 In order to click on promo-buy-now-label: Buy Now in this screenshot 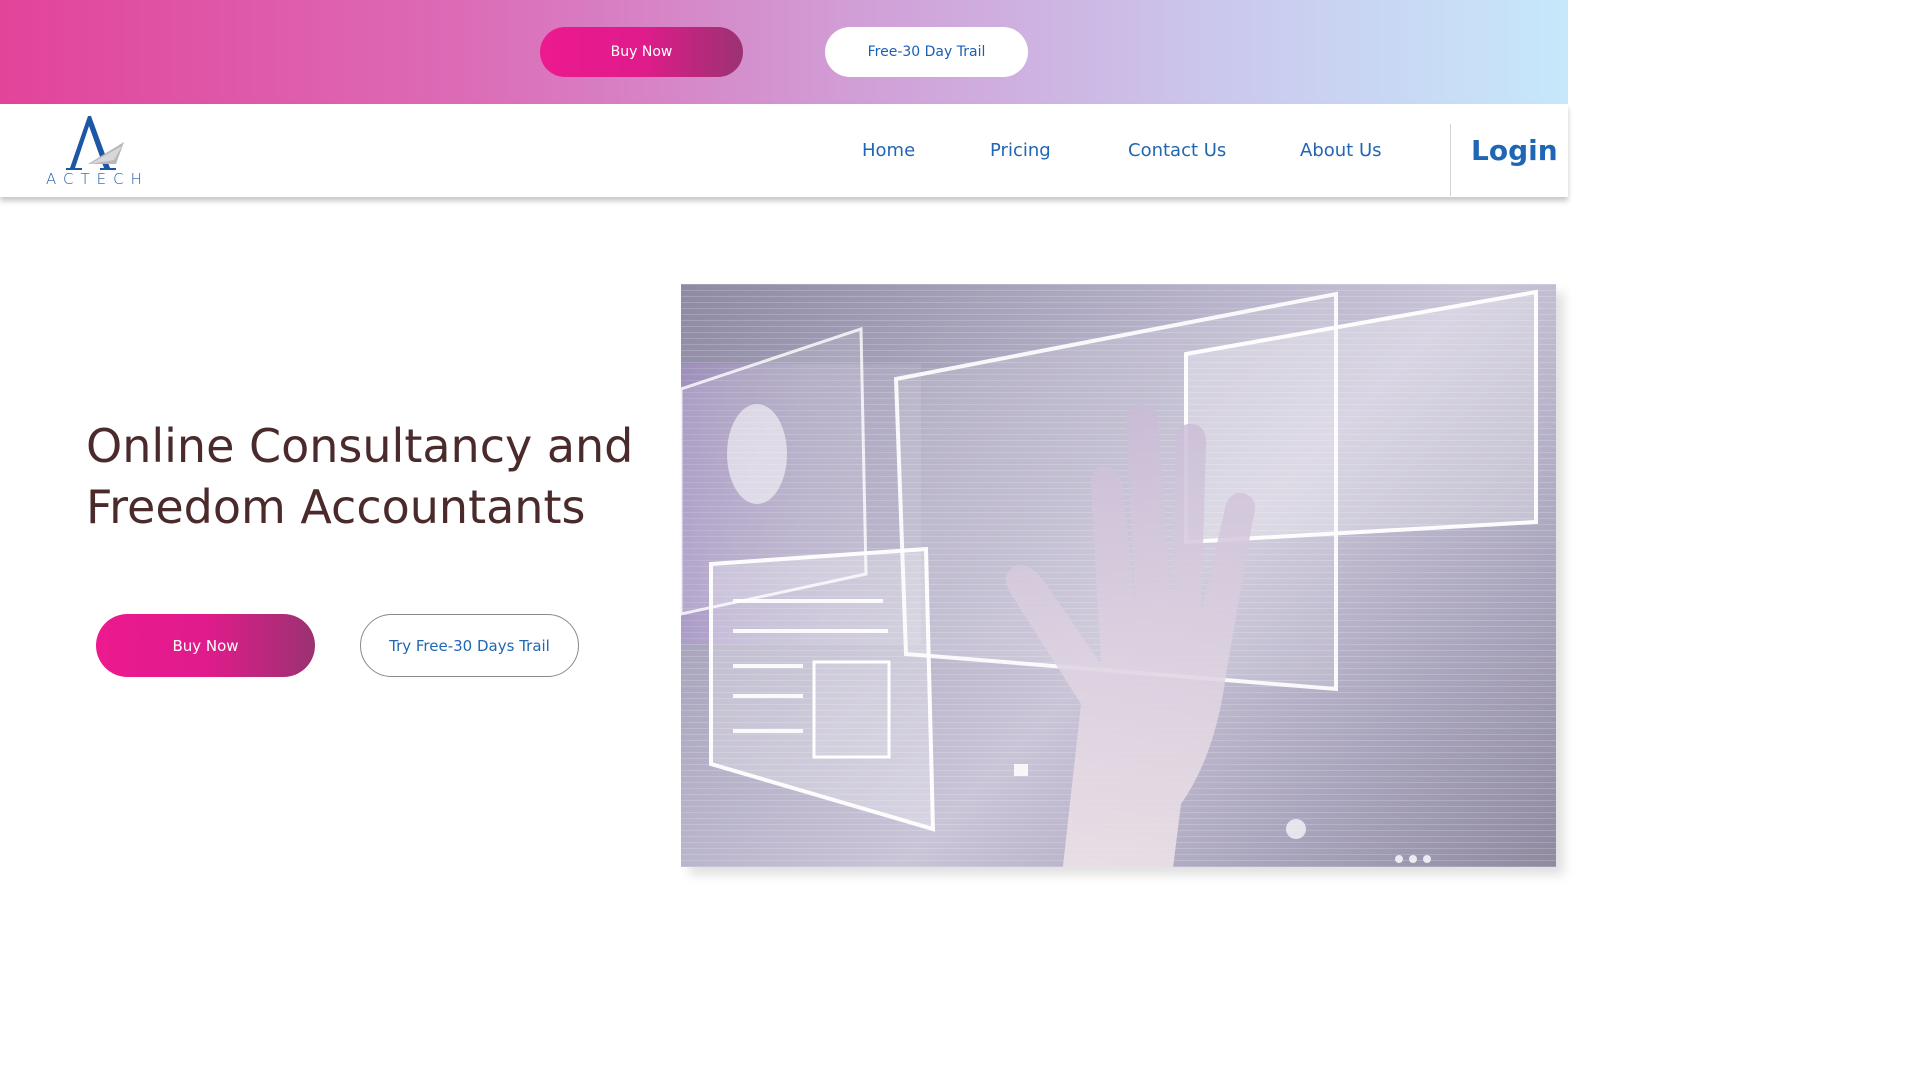, I will do `click(641, 52)`.